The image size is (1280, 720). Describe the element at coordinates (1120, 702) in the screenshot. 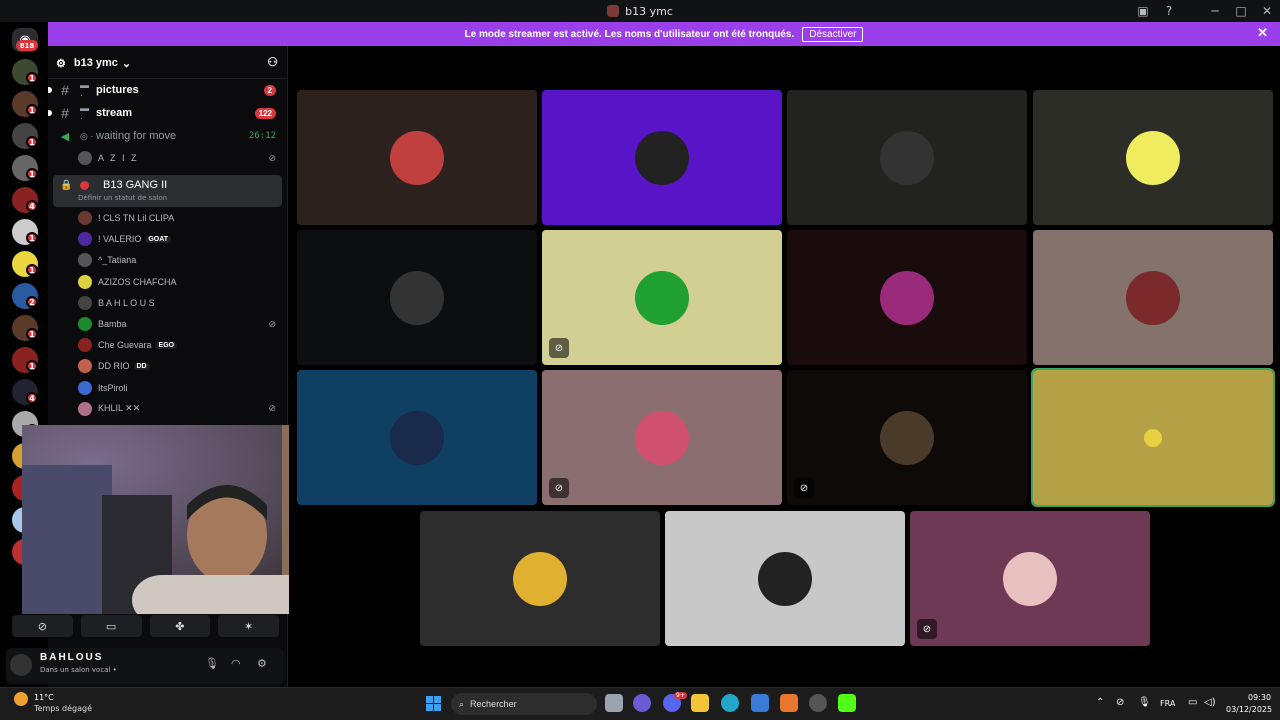

I see `network-off-icon: ⊘` at that location.